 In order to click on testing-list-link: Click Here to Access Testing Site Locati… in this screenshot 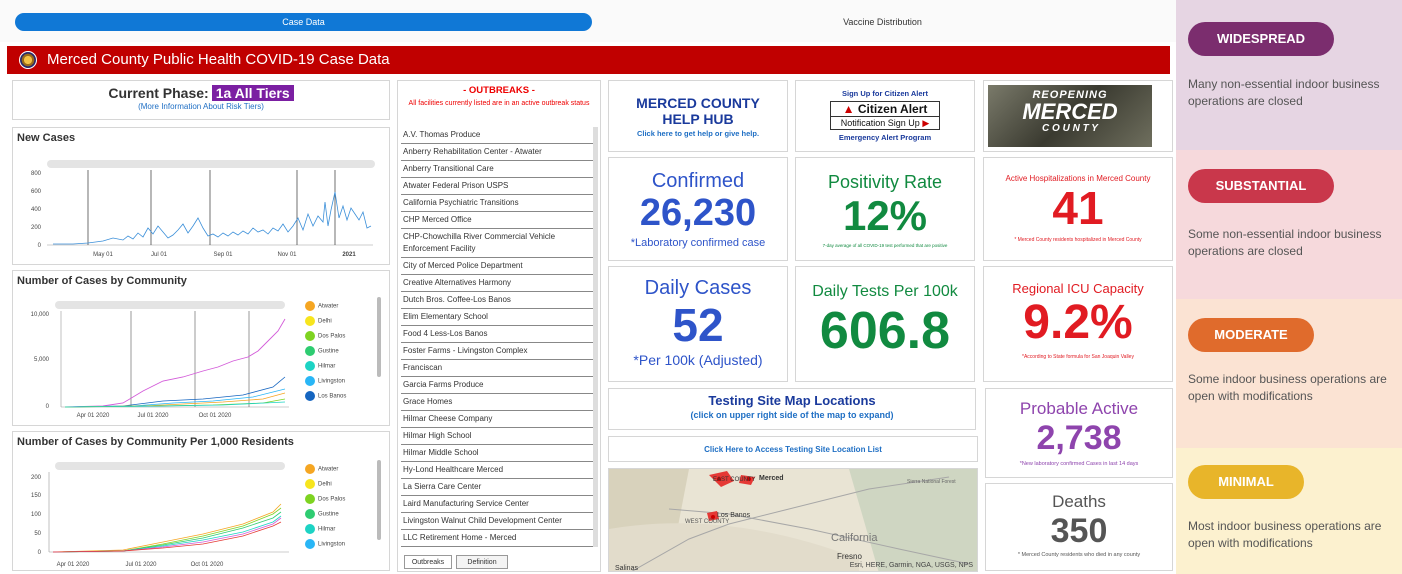, I will do `click(793, 450)`.